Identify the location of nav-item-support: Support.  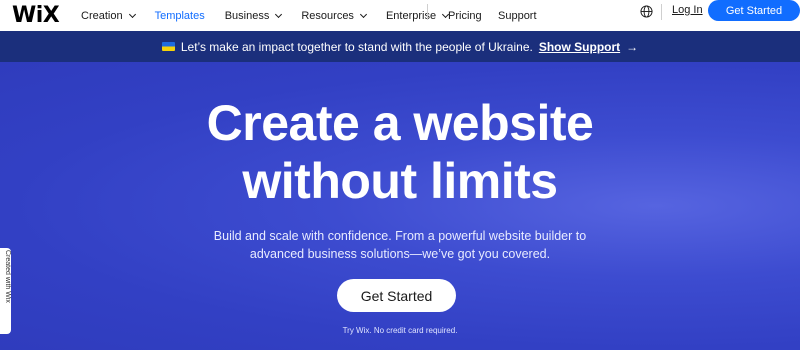
(517, 15).